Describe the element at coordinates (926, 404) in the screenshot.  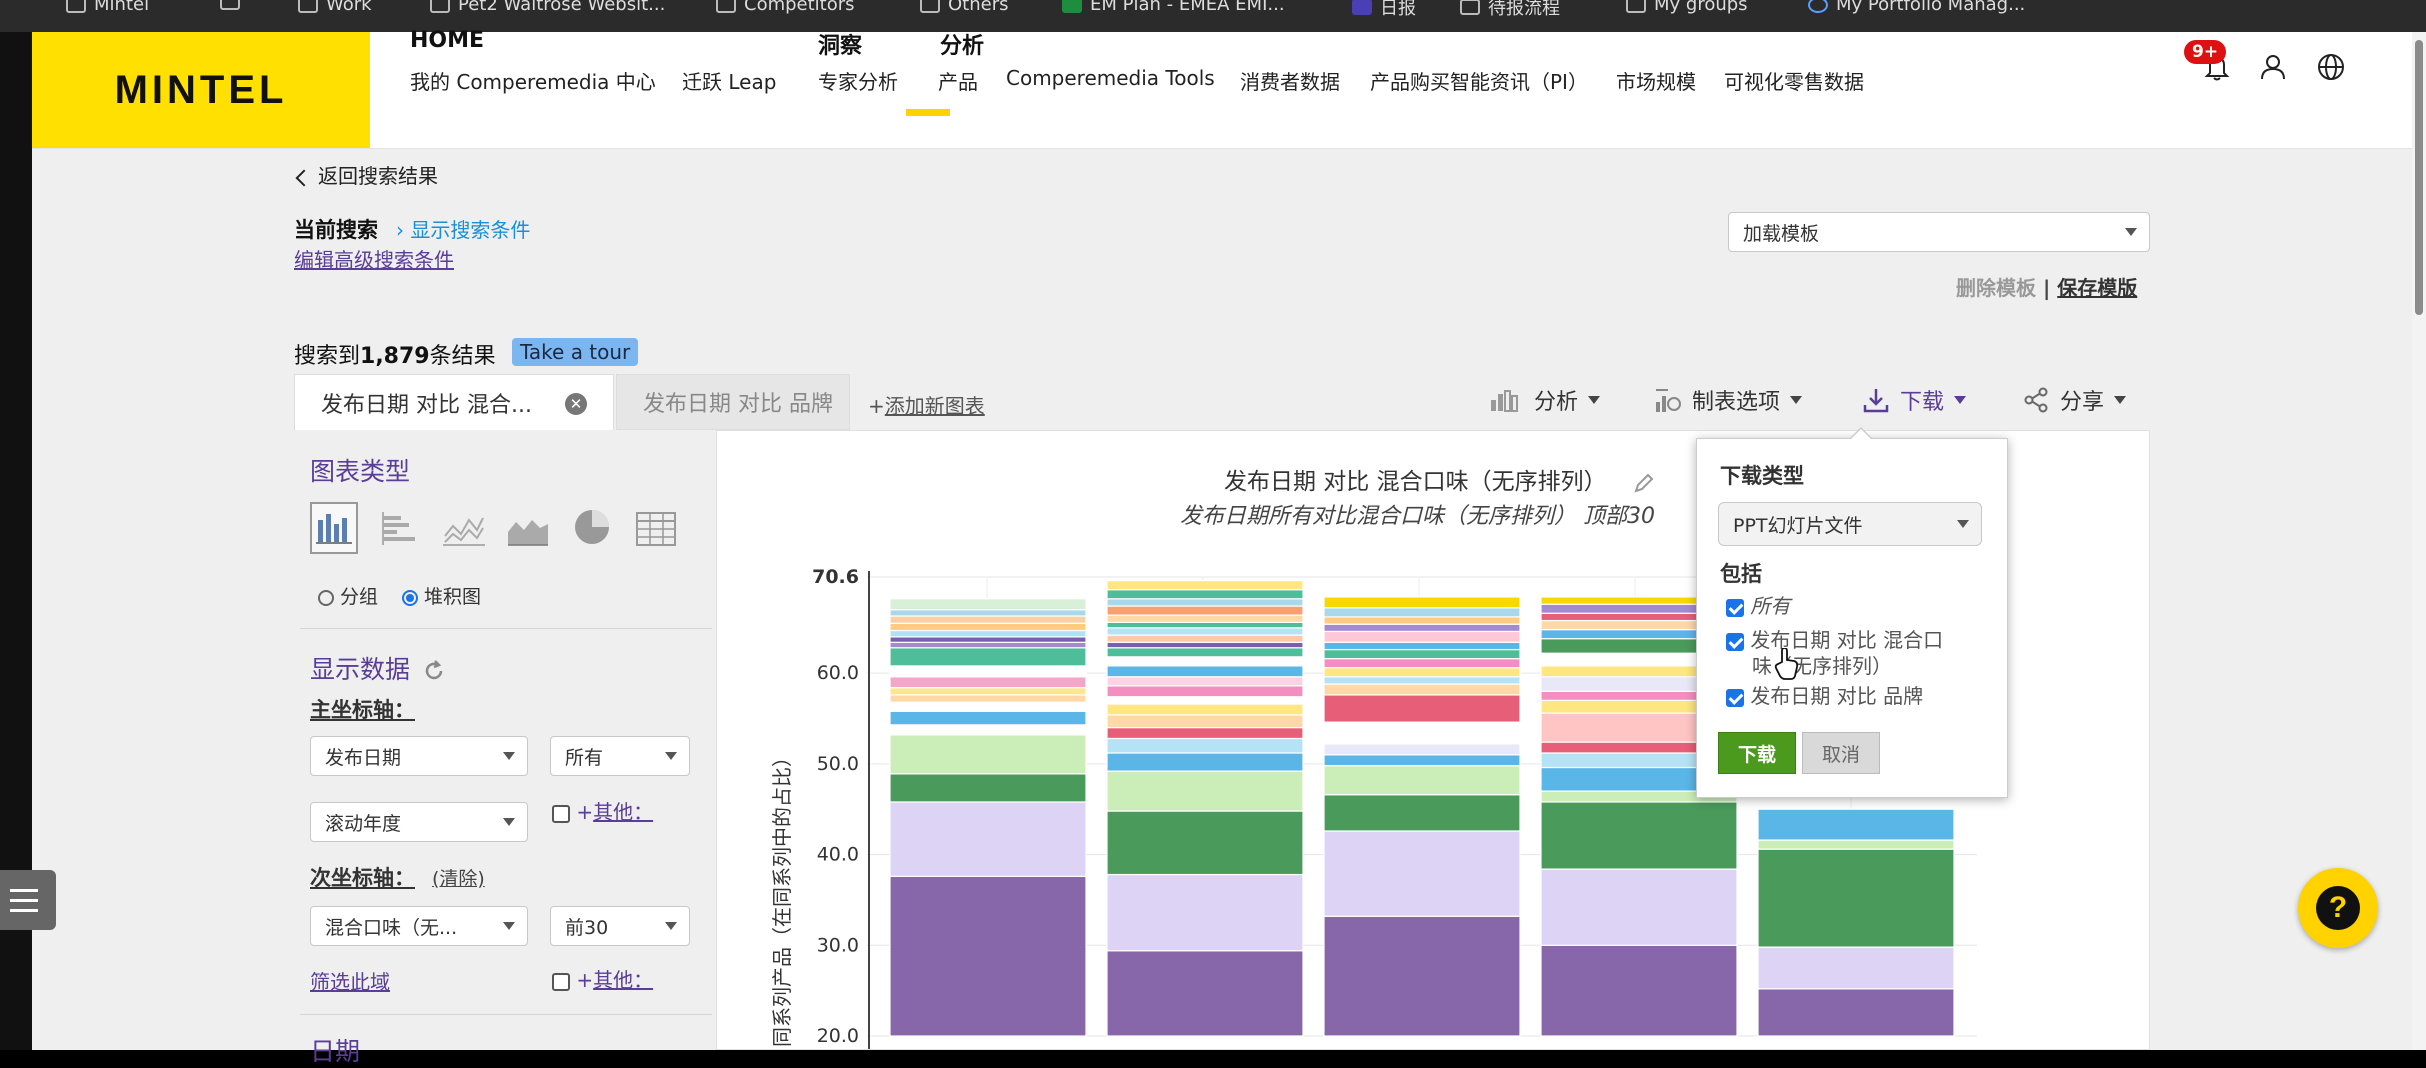
I see `add-new-chart-link: +添加新图表` at that location.